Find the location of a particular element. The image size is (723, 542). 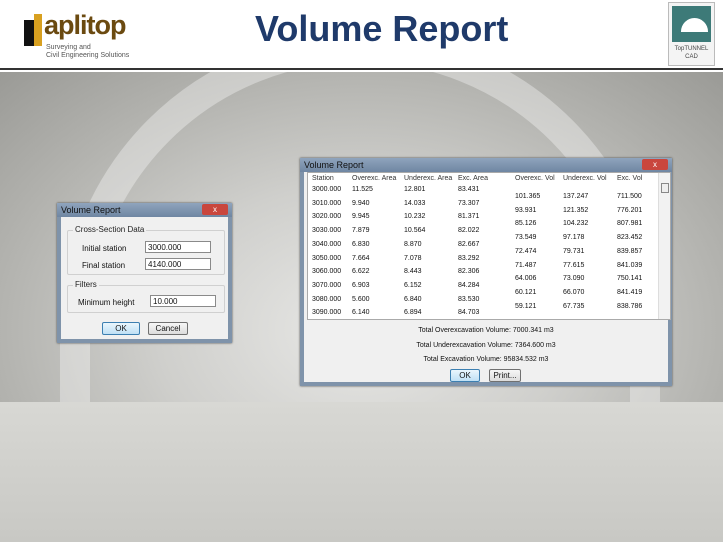

area-cell: 9.945 is located at coordinates (361, 217).